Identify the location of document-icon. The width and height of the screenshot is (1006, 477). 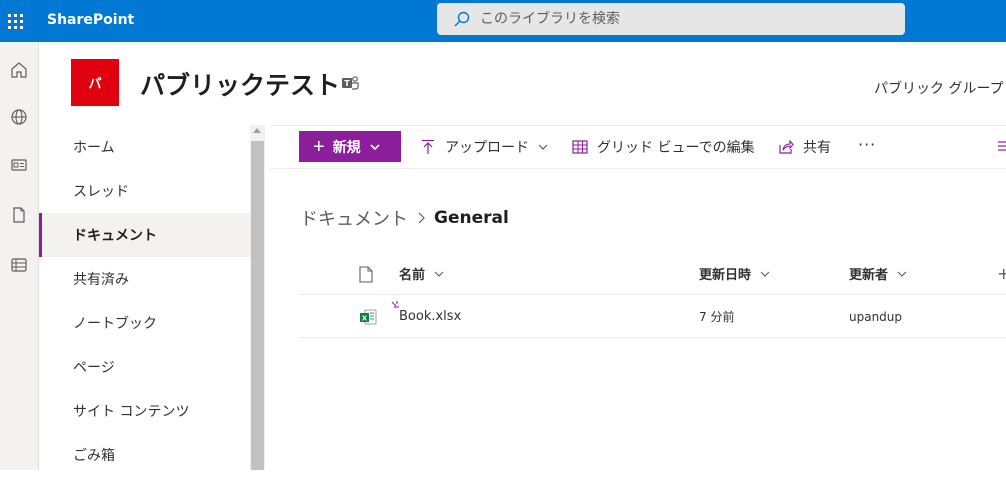
(19, 215).